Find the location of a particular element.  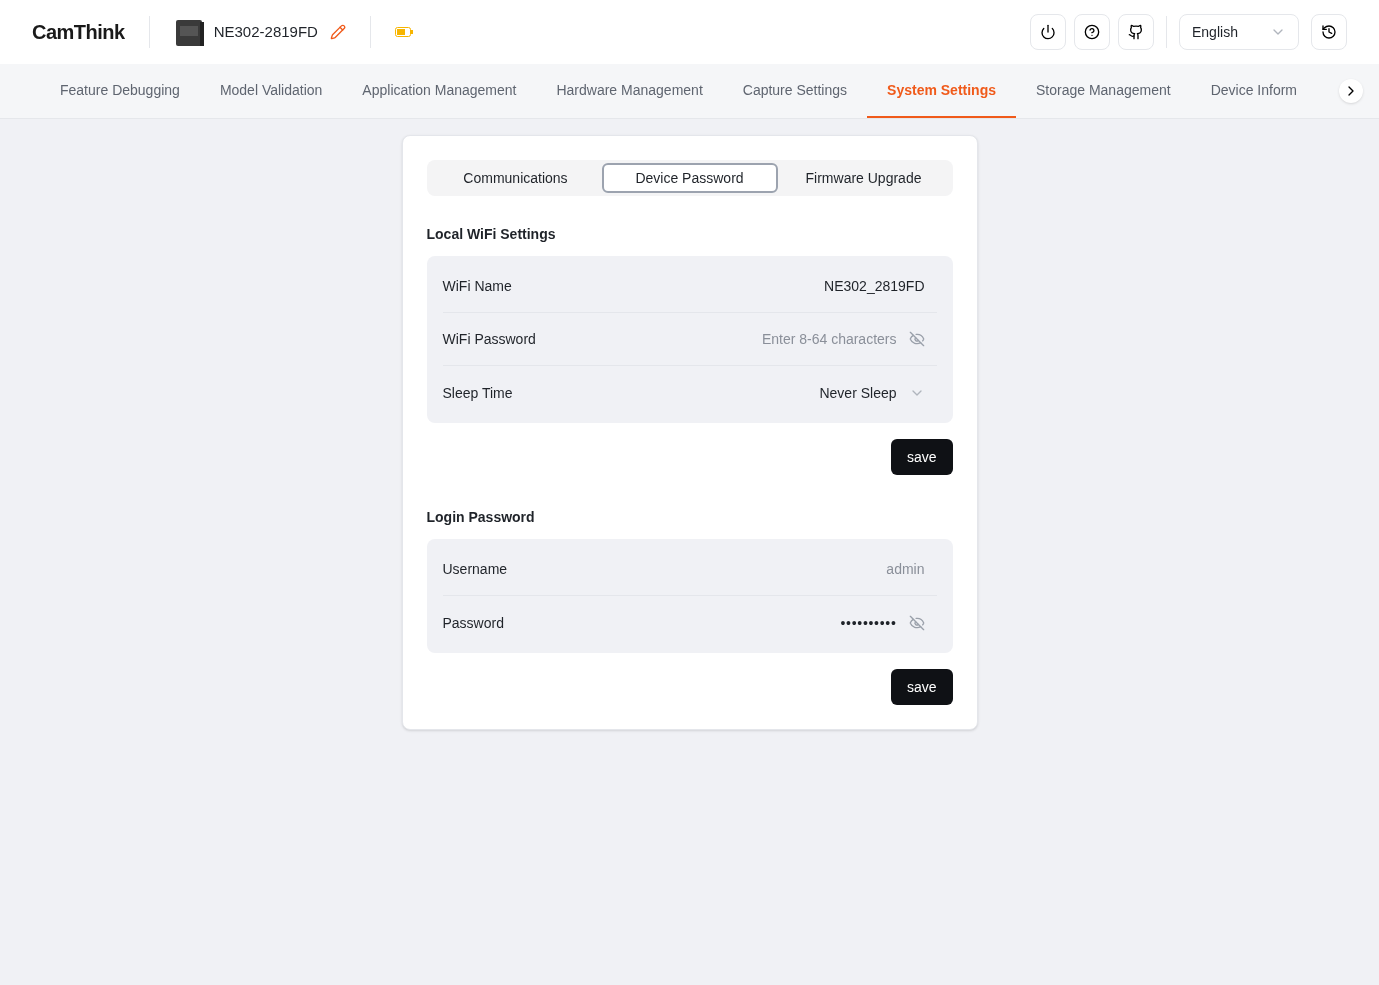

section-title: Local WiFi Settings is located at coordinates (491, 234).